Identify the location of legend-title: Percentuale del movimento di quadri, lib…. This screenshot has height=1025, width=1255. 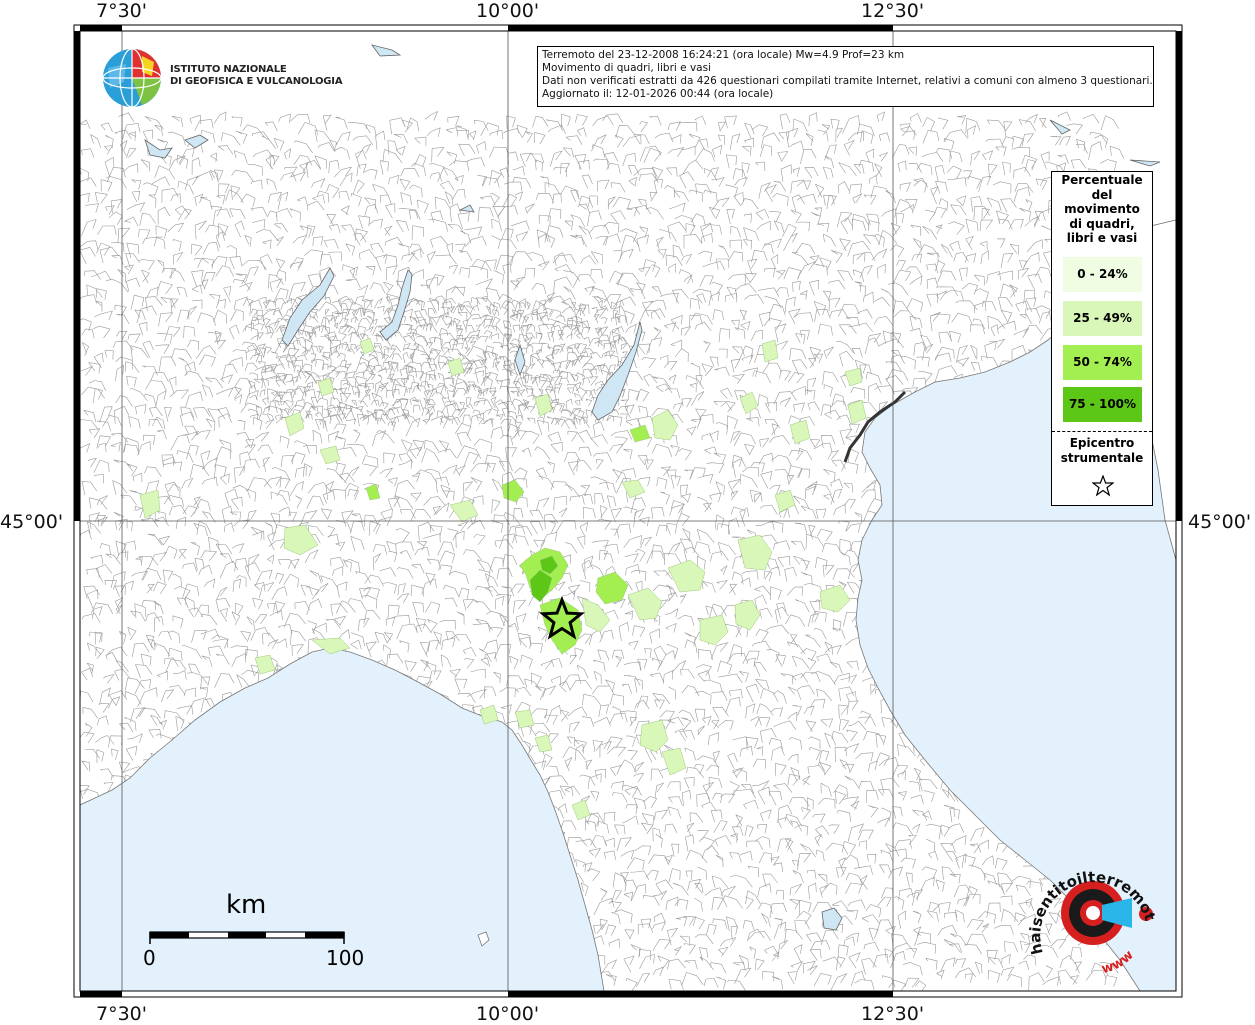
(1102, 209).